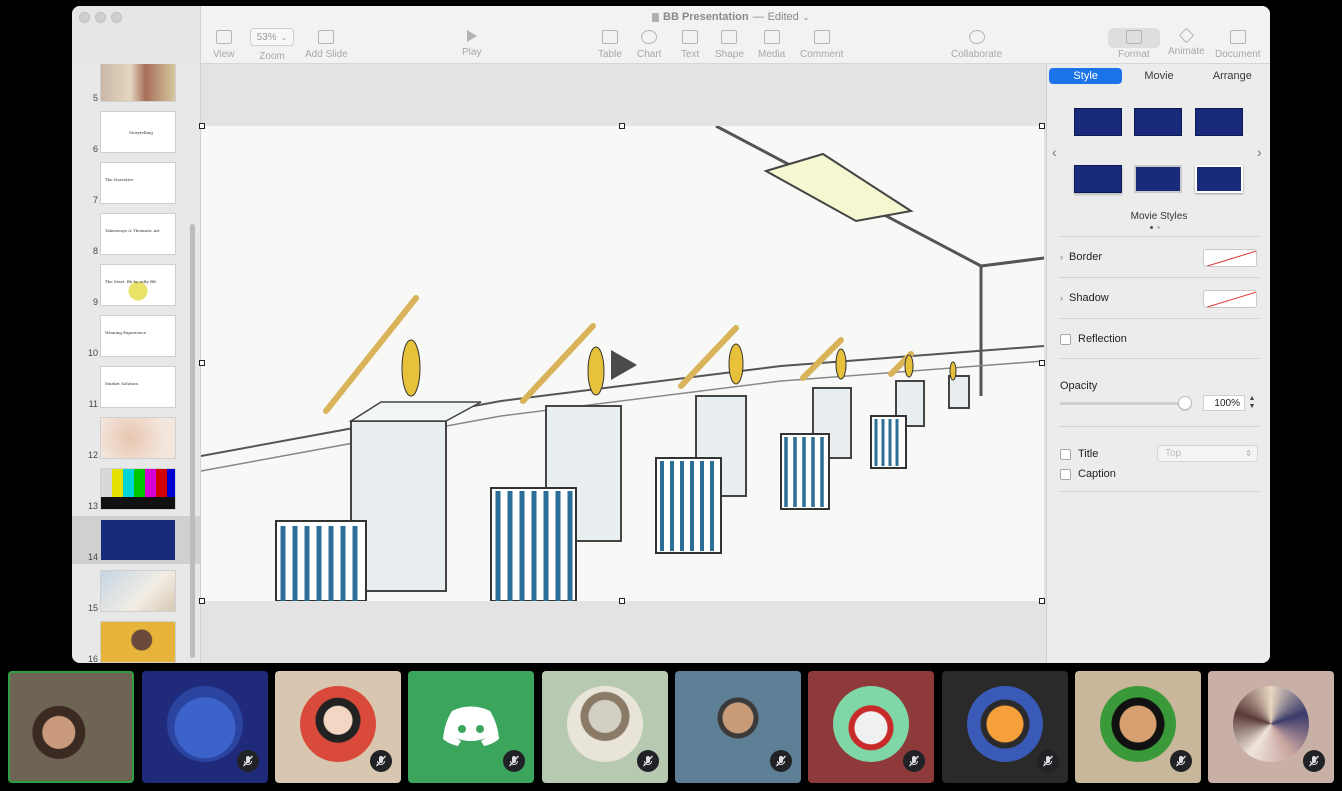 The image size is (1342, 791). What do you see at coordinates (1238, 45) in the screenshot?
I see `document-button: Document` at bounding box center [1238, 45].